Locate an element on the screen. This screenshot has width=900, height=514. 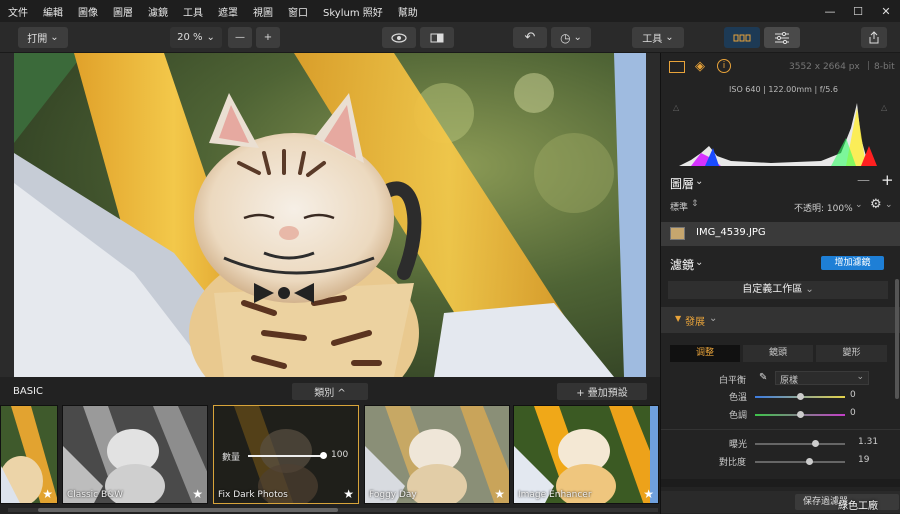
white-balance-row: 白平衡 ✎ 原樣 ⌄ is located at coordinates (780, 379).